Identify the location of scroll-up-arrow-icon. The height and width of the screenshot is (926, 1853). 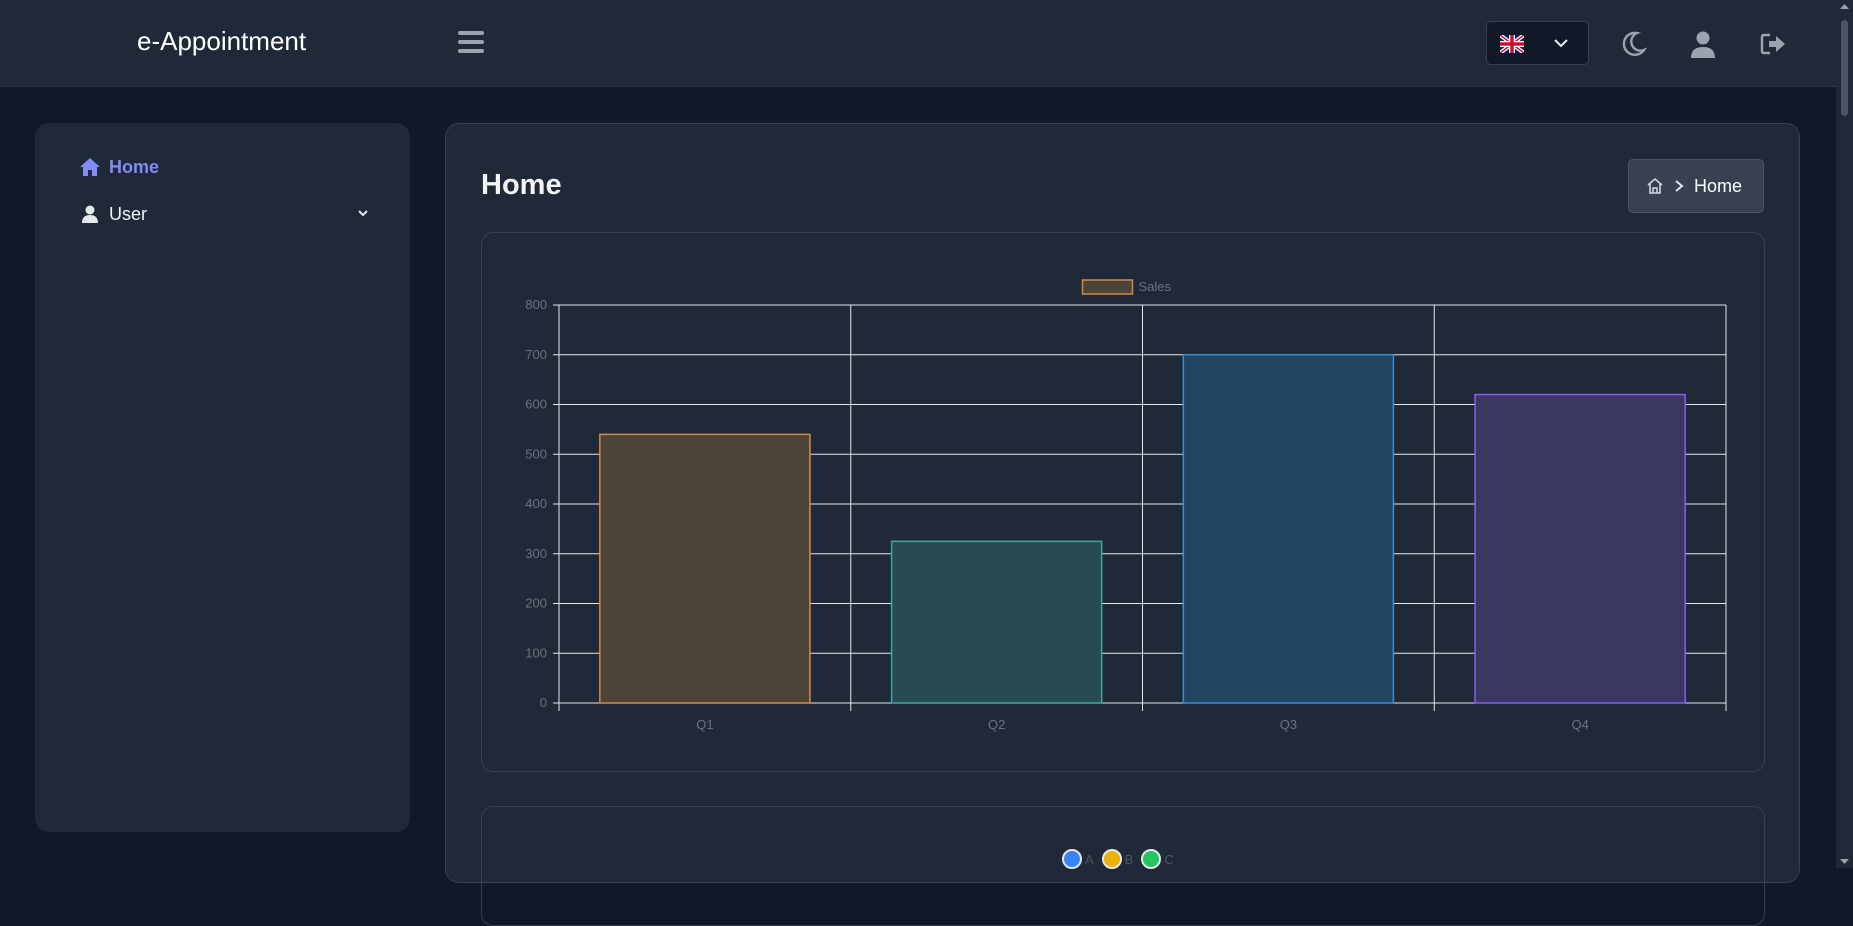
(1844, 6).